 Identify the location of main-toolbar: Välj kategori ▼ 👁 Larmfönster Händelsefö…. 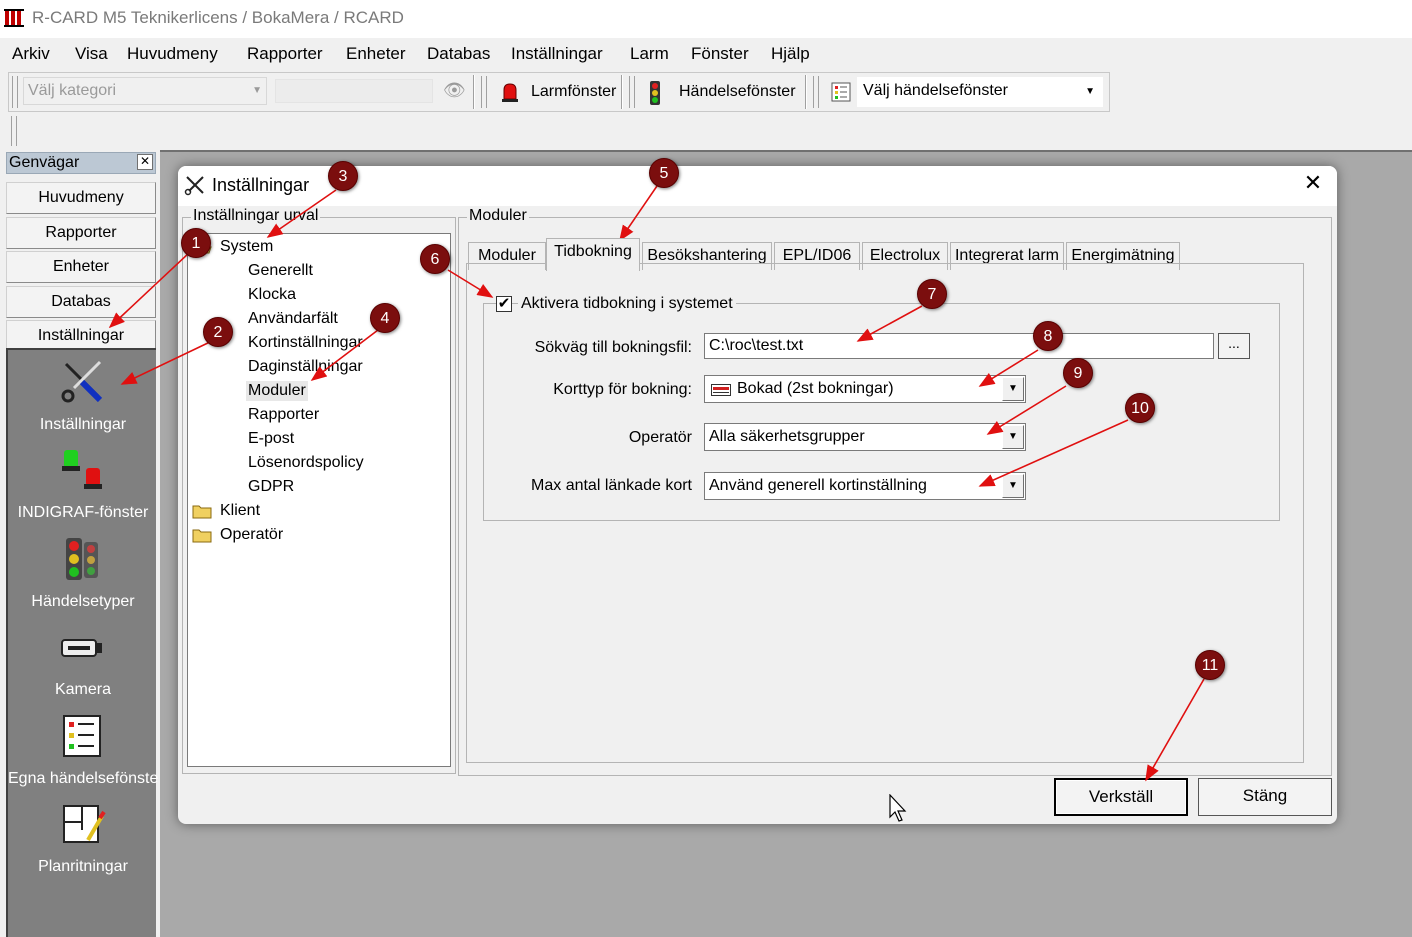
(559, 92).